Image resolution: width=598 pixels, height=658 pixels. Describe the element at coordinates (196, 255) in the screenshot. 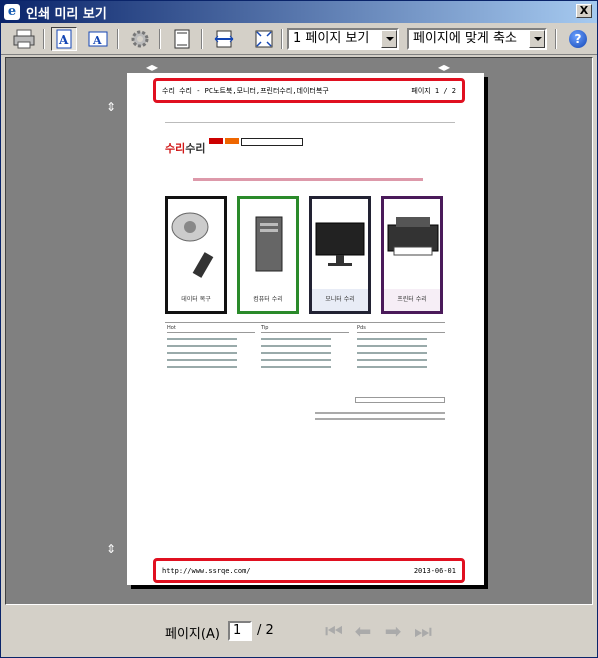

I see `card-data-recovery: 데이터 복구` at that location.